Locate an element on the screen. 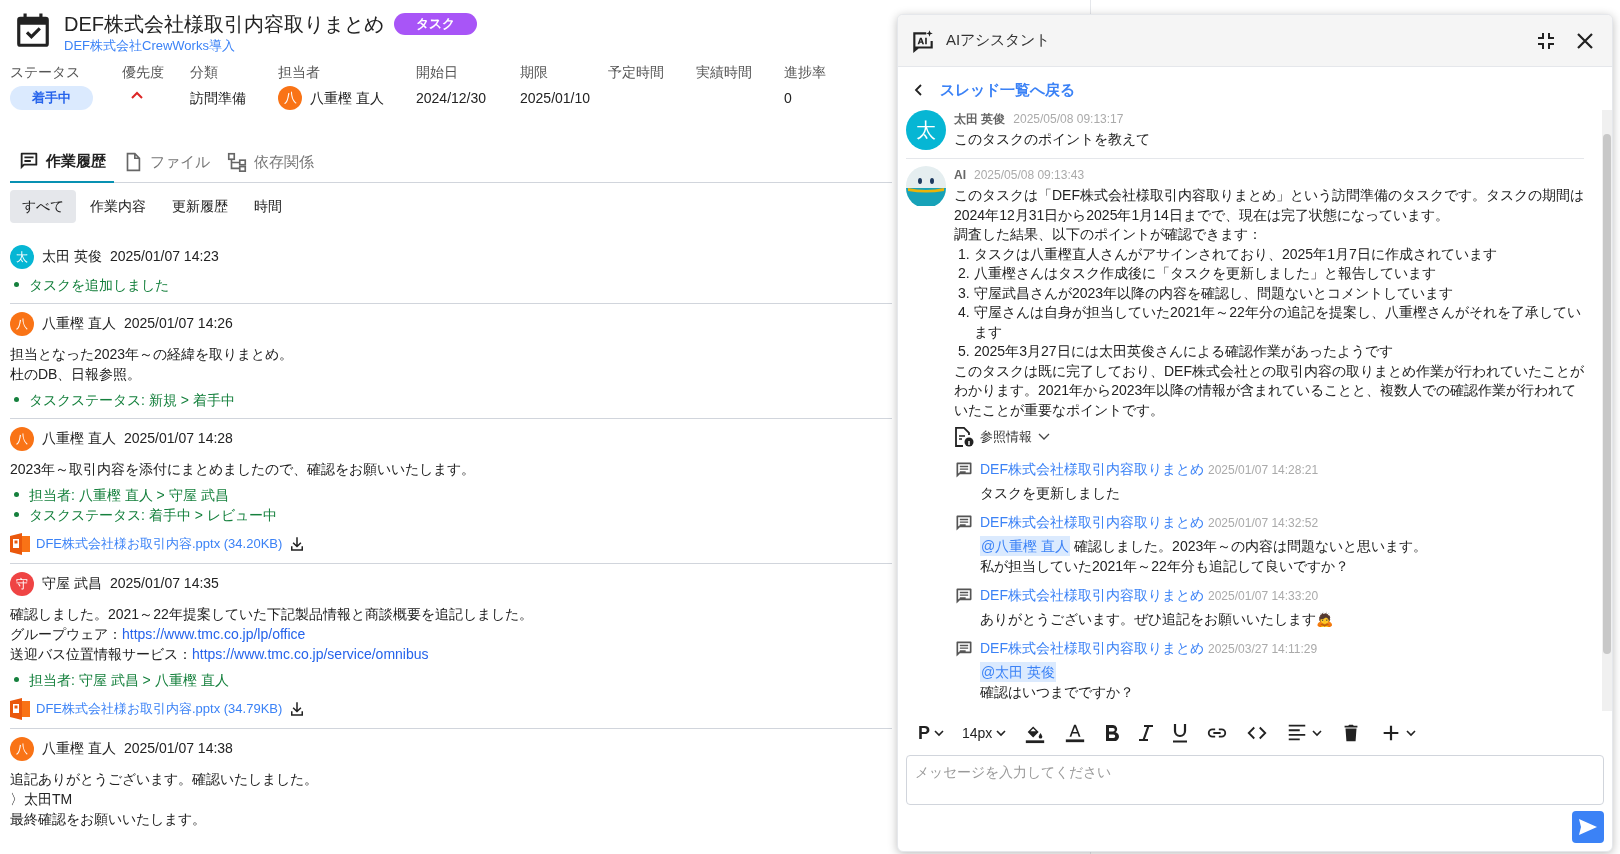  project-link: DEF株式会社CrewWorks導入 is located at coordinates (149, 46).